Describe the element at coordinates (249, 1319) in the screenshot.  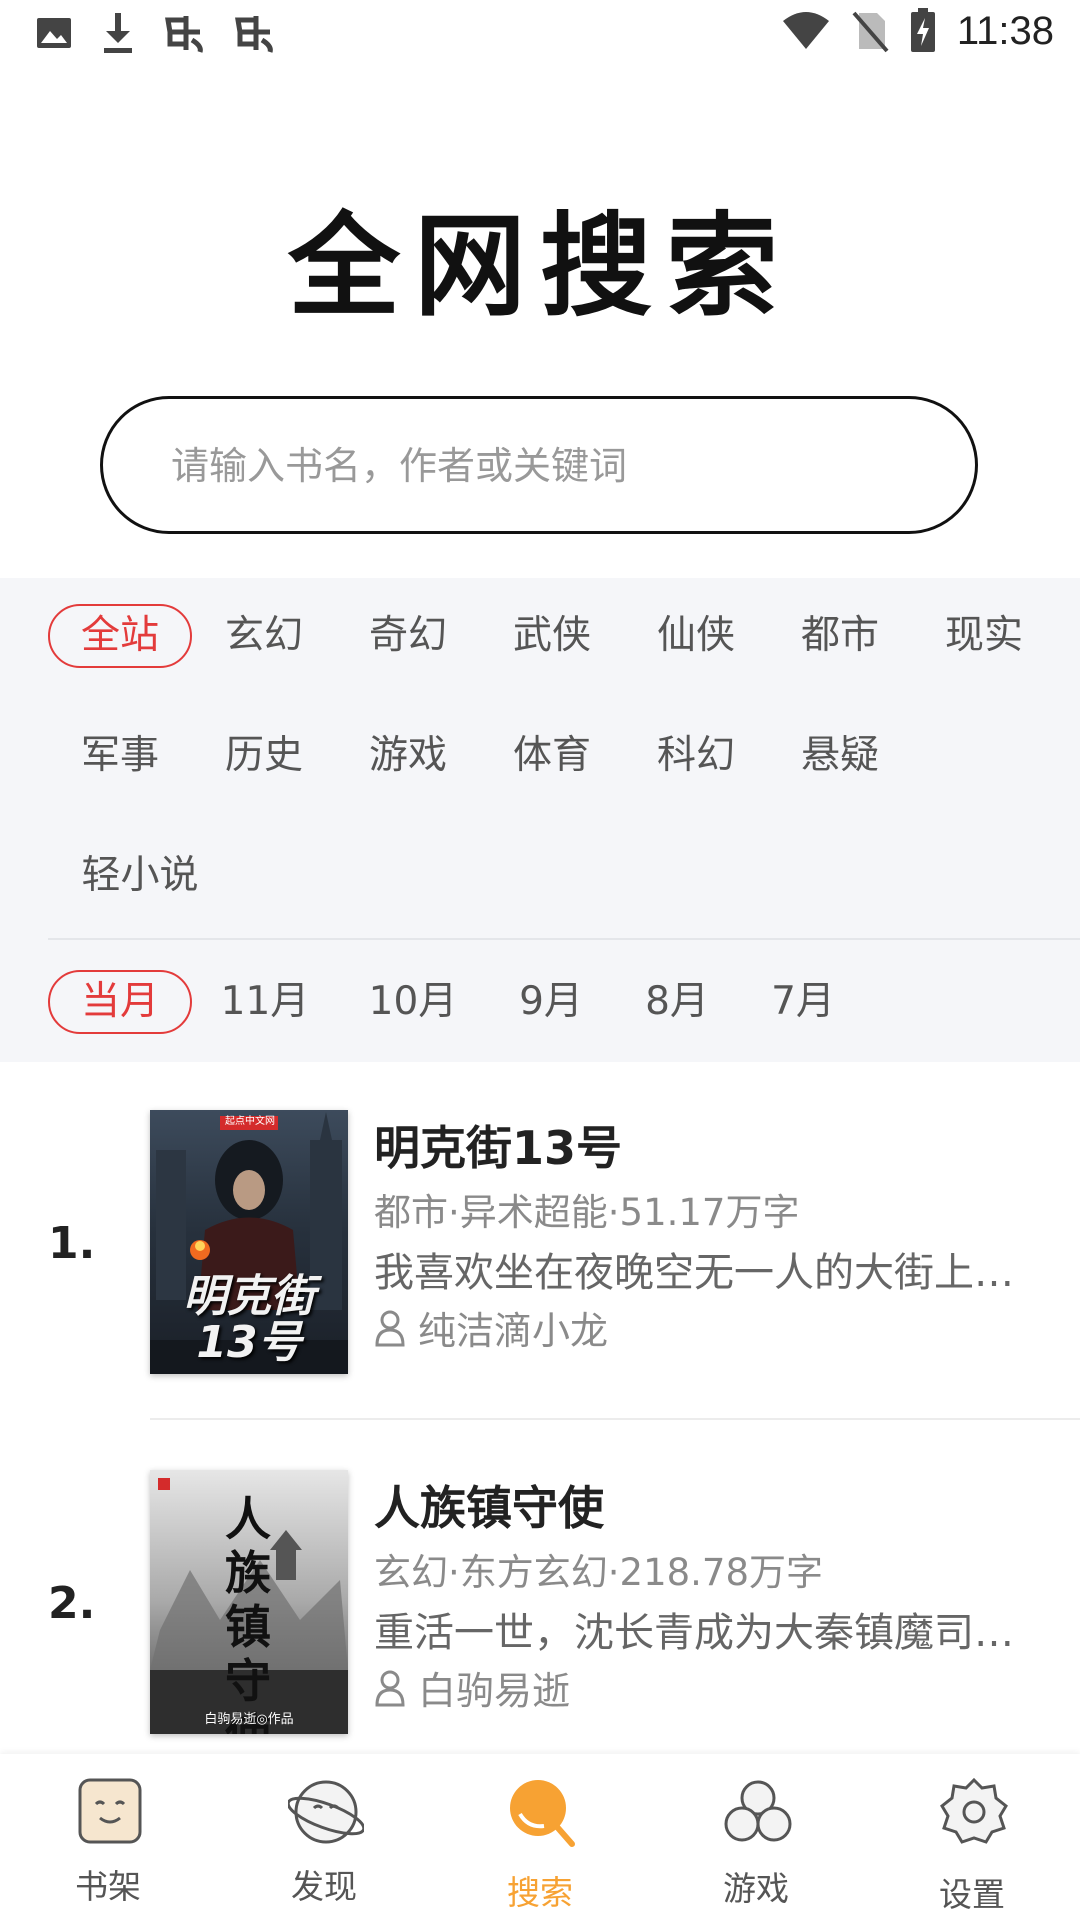
I see `cover-title: 明克街13号` at that location.